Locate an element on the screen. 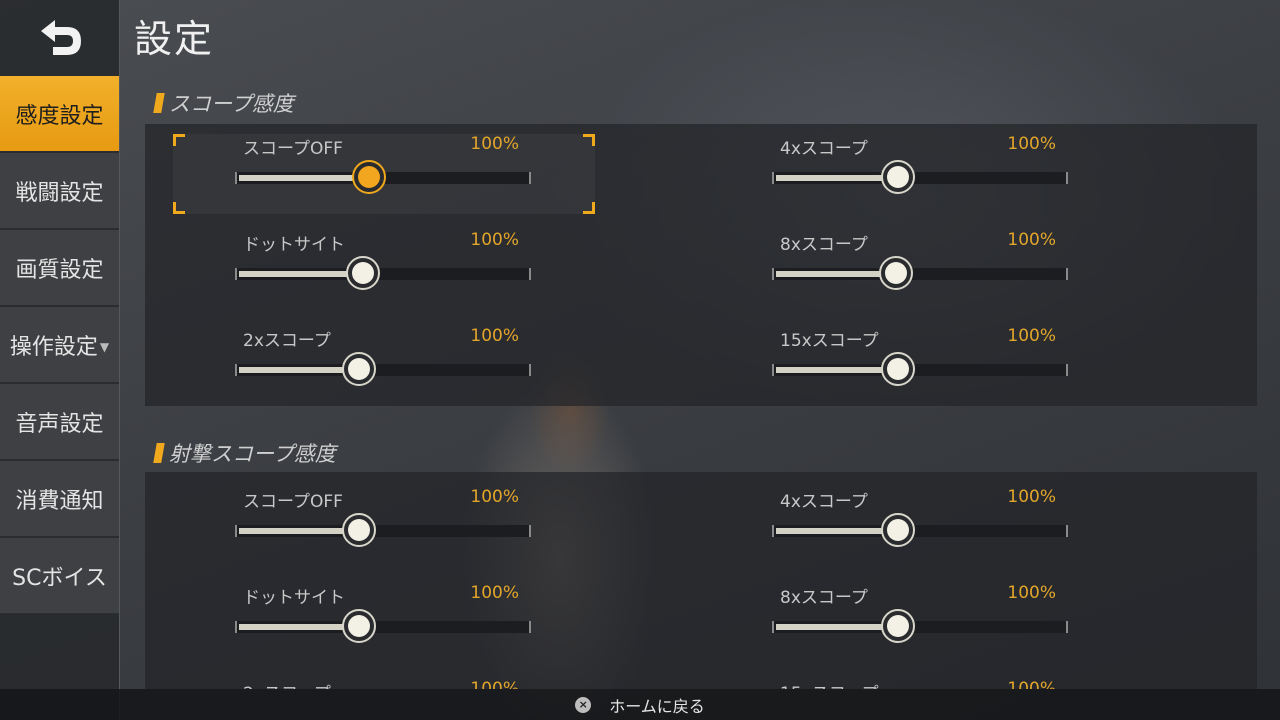 The height and width of the screenshot is (720, 1280). back-arrow-icon is located at coordinates (61, 37).